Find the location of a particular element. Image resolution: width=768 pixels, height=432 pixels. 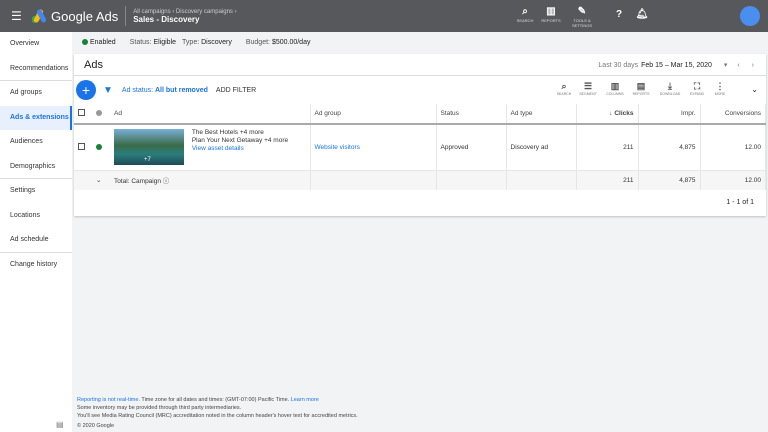

add-ad-button: + is located at coordinates (86, 90).